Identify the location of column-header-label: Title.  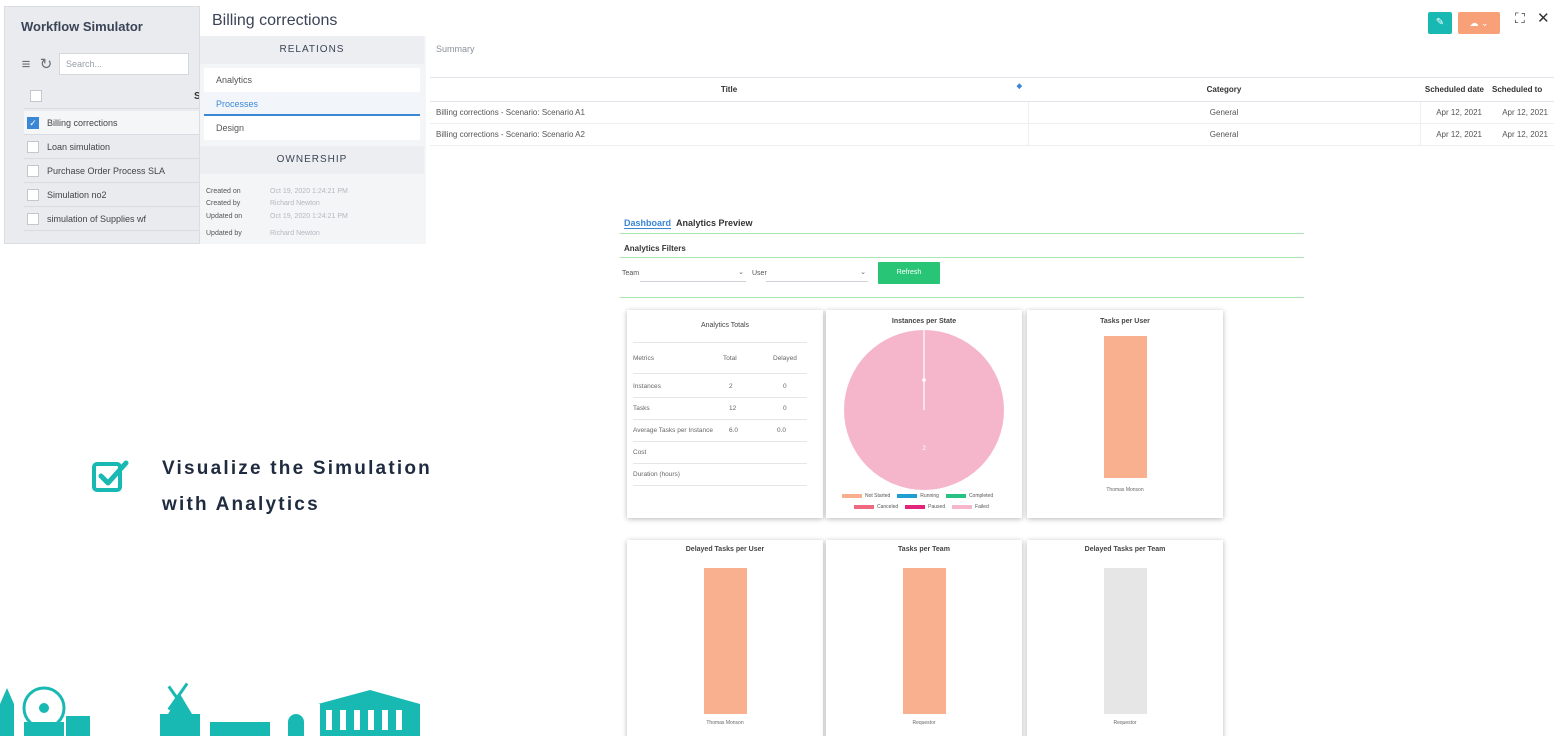
(729, 89).